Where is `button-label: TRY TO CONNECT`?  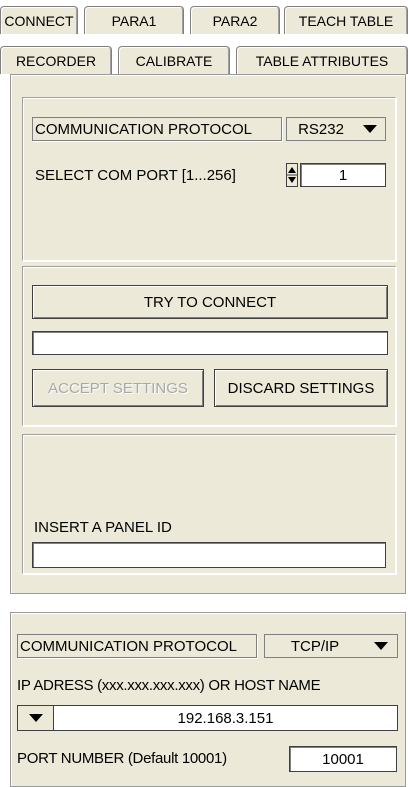 button-label: TRY TO CONNECT is located at coordinates (210, 302).